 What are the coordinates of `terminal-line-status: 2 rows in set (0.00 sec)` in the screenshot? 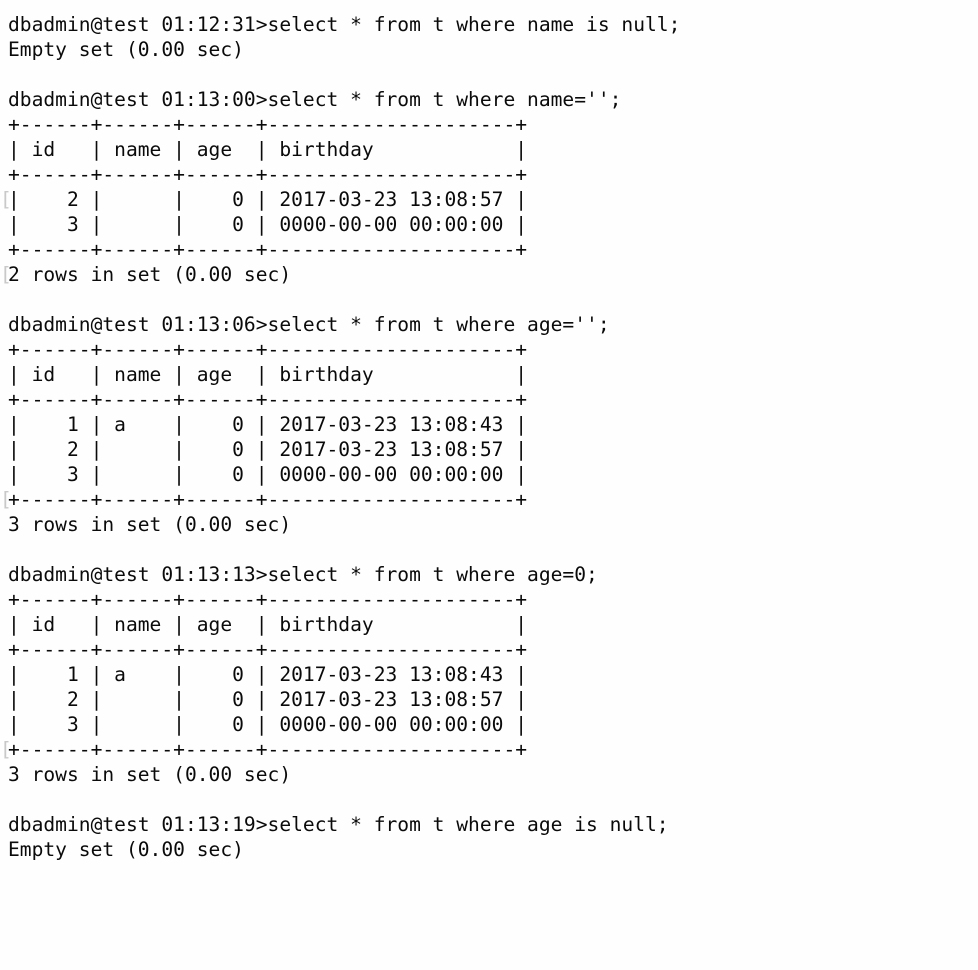 It's located at (489, 274).